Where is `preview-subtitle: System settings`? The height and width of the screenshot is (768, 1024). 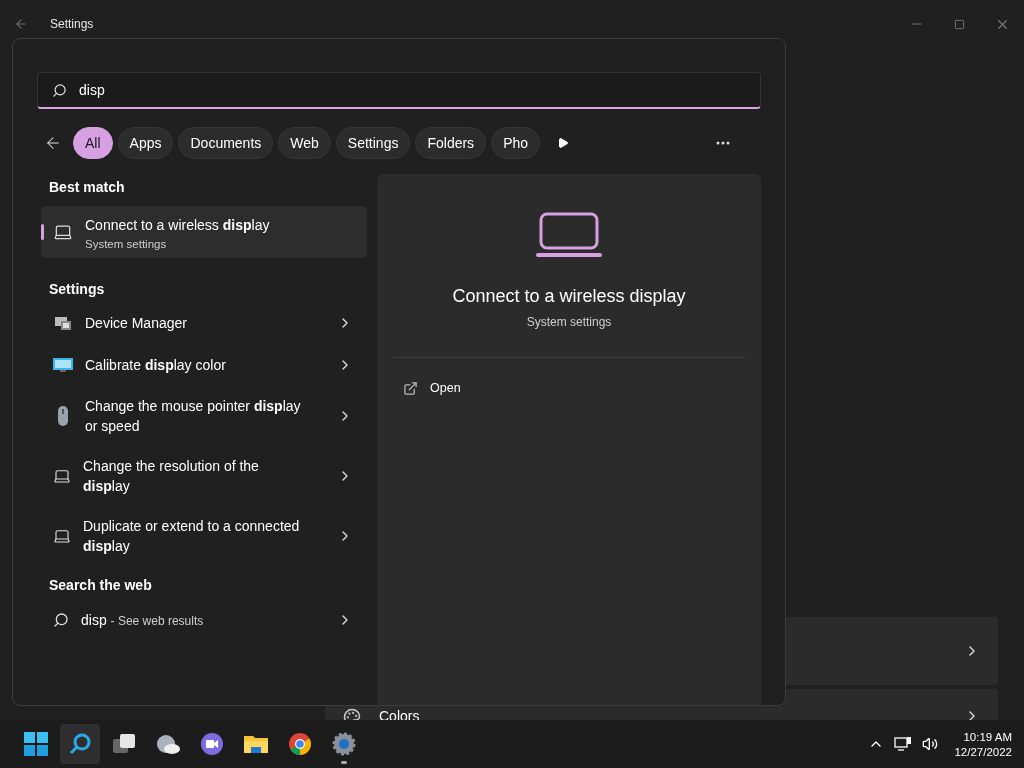 preview-subtitle: System settings is located at coordinates (569, 322).